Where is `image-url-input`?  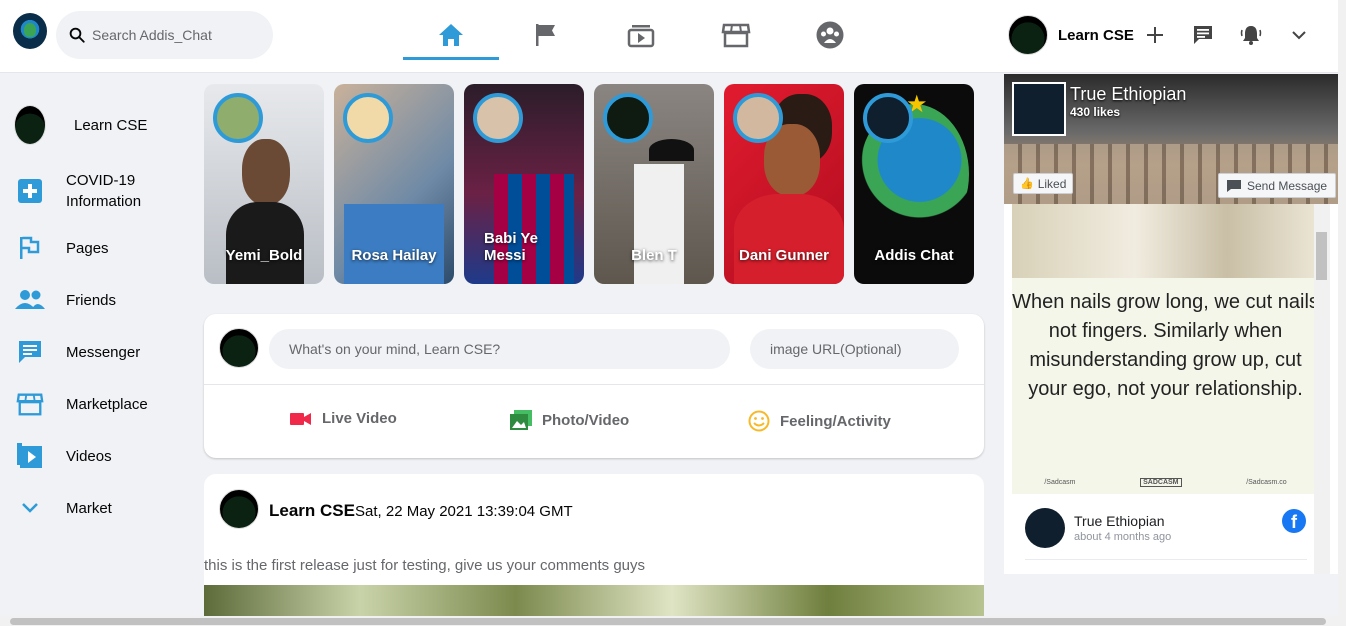 image-url-input is located at coordinates (854, 349).